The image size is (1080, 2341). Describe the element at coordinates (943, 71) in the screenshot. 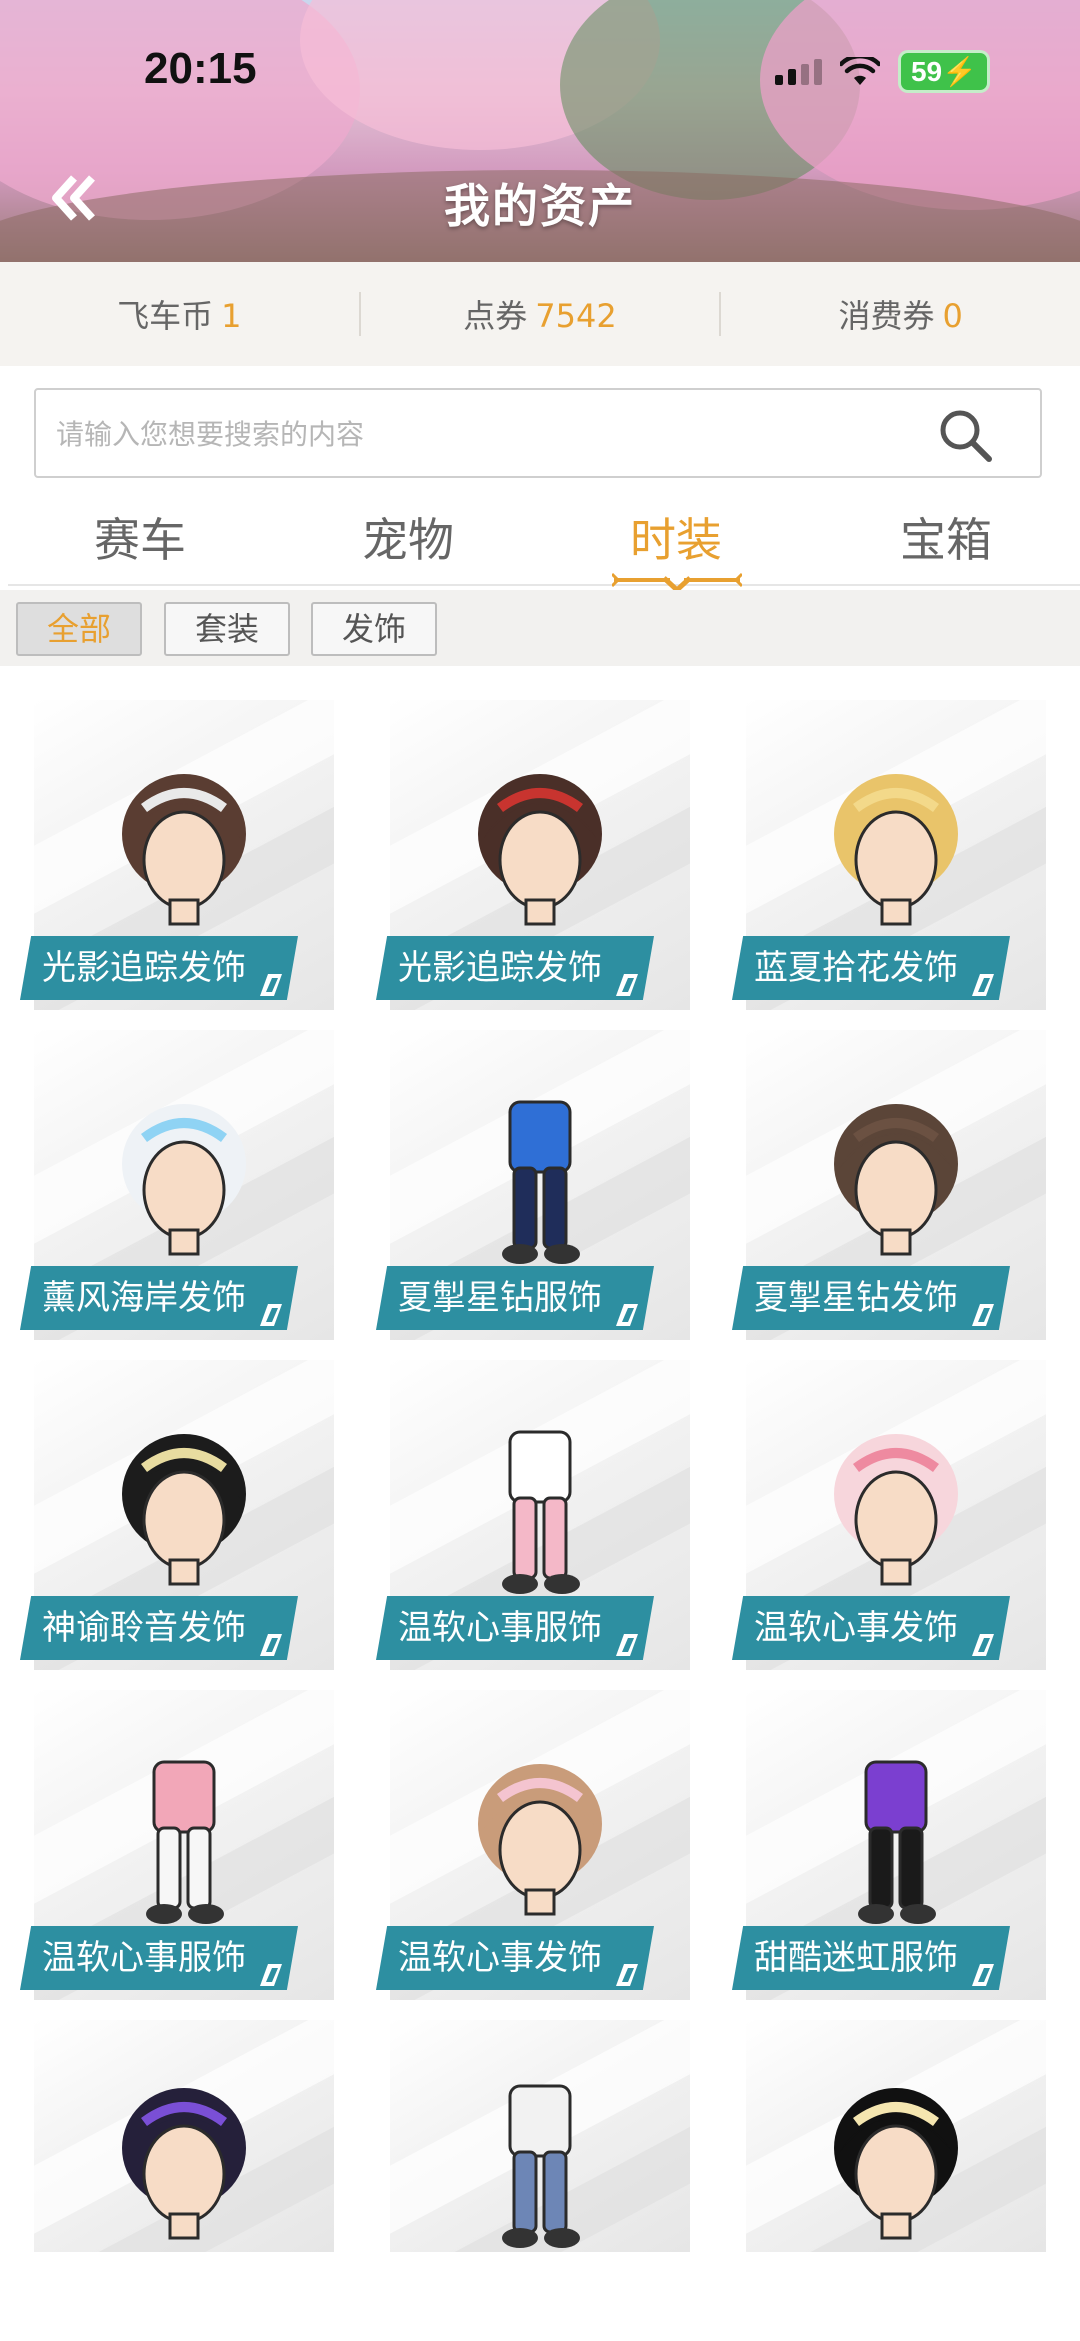

I see `battery-indicator: 59⚡` at that location.